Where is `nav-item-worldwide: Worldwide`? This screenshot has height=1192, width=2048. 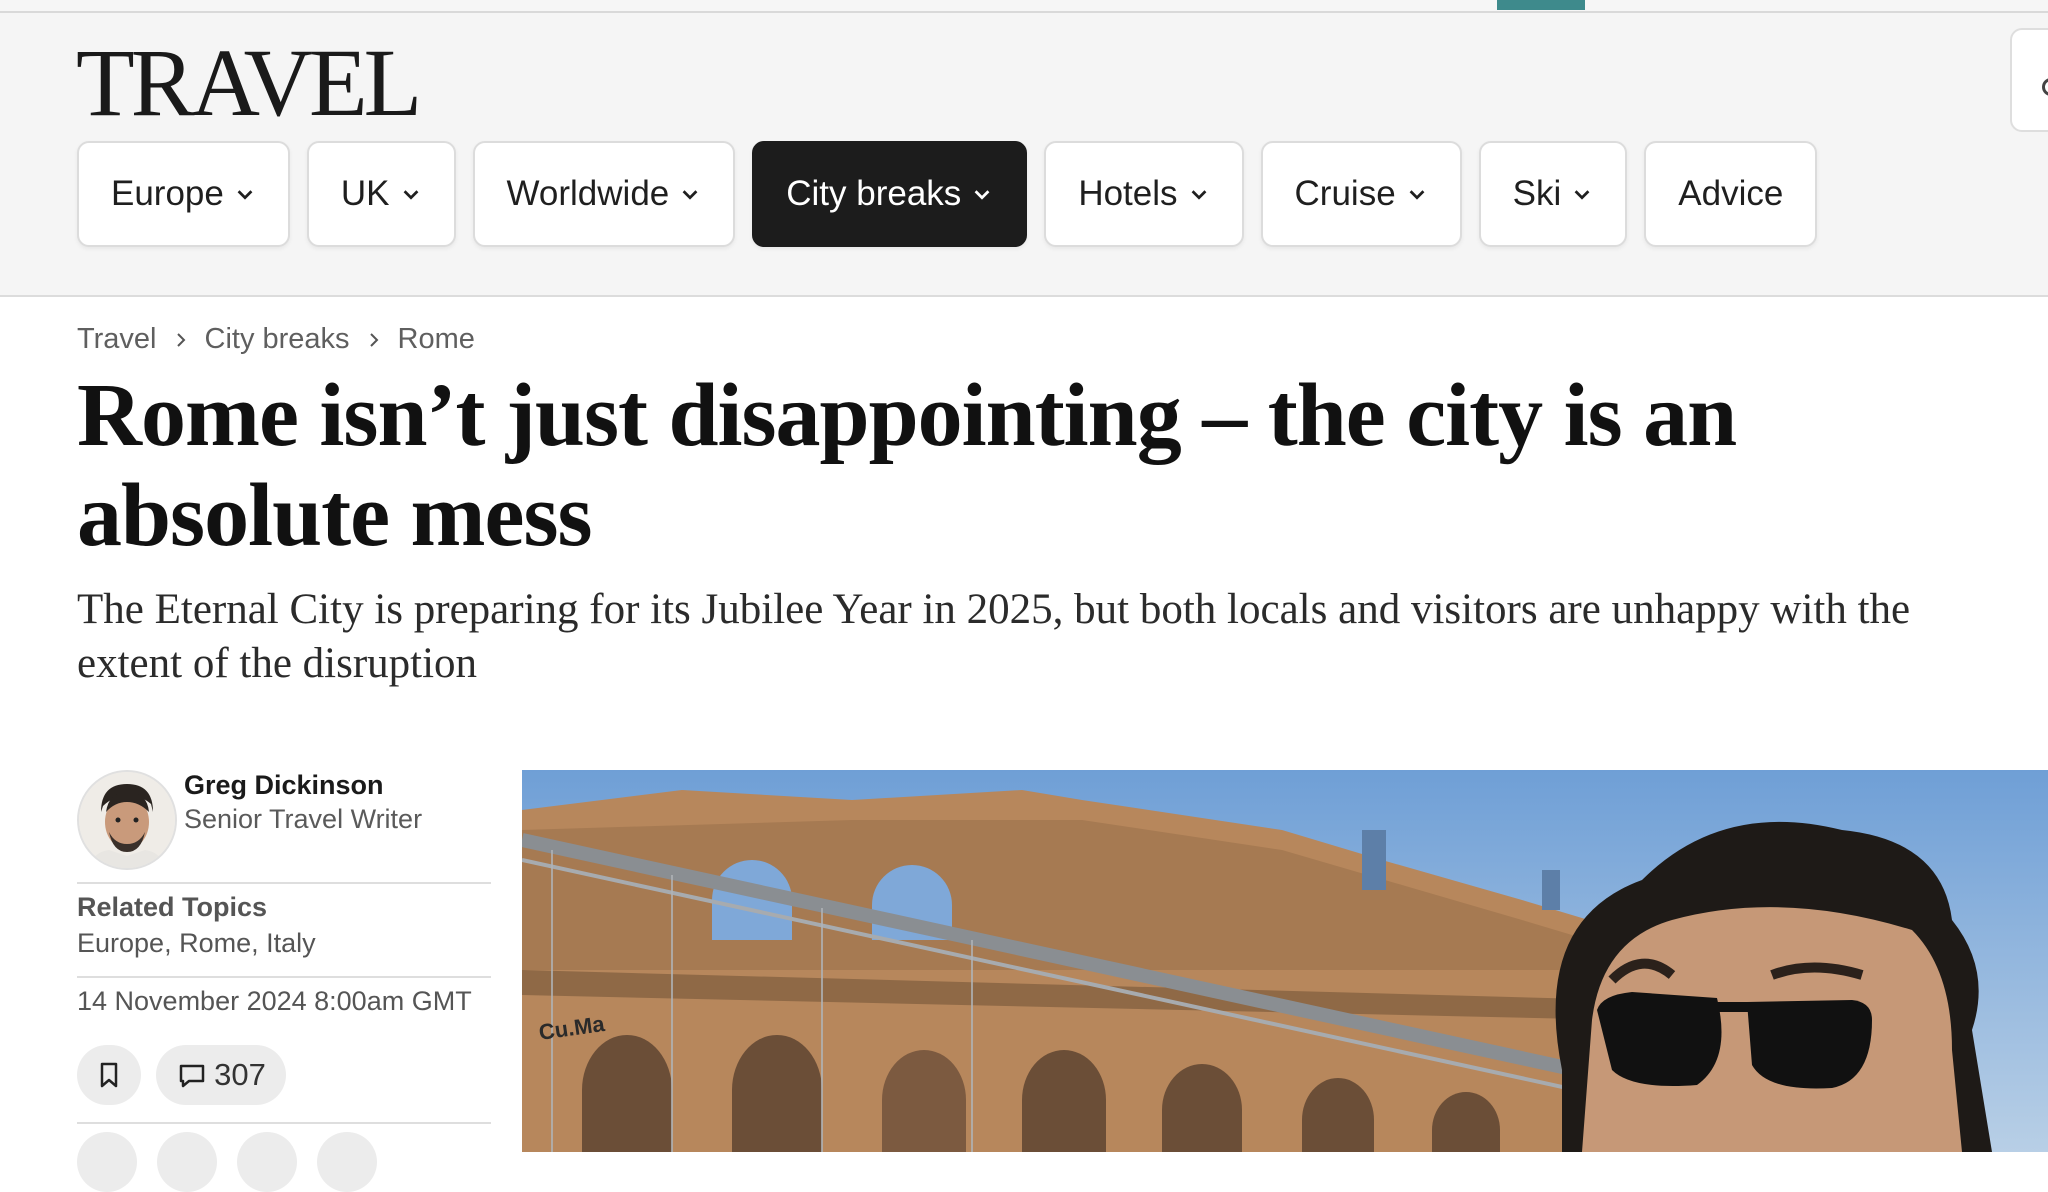 nav-item-worldwide: Worldwide is located at coordinates (604, 194).